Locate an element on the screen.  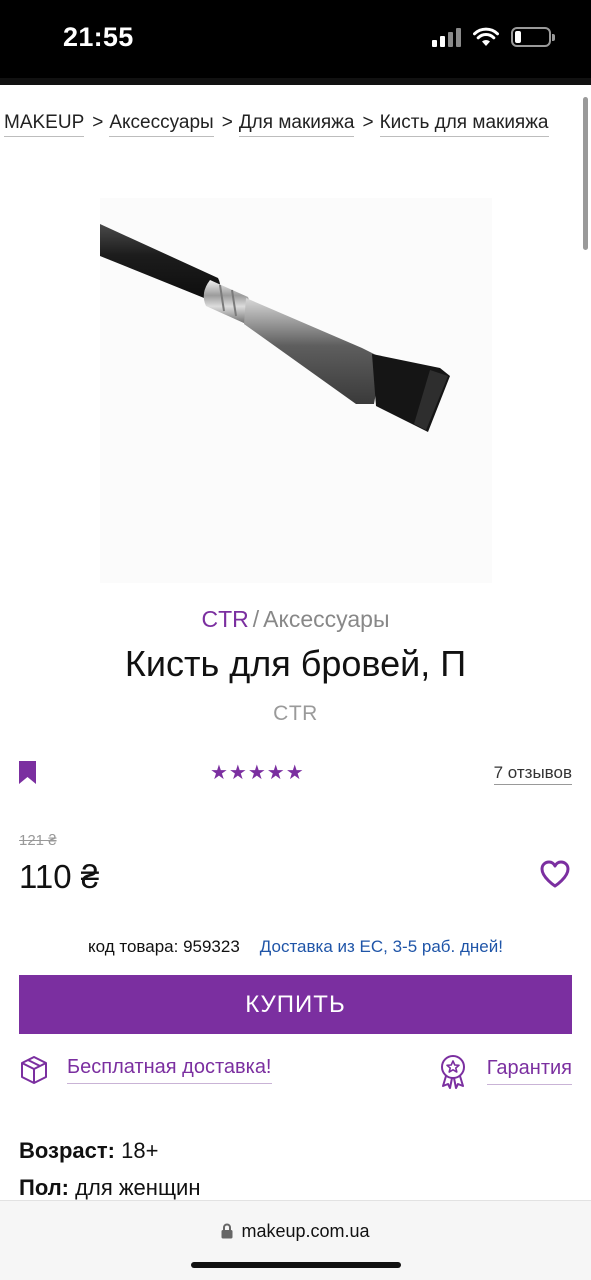
product-title: Кисть для бровей, П is located at coordinates (295, 663).